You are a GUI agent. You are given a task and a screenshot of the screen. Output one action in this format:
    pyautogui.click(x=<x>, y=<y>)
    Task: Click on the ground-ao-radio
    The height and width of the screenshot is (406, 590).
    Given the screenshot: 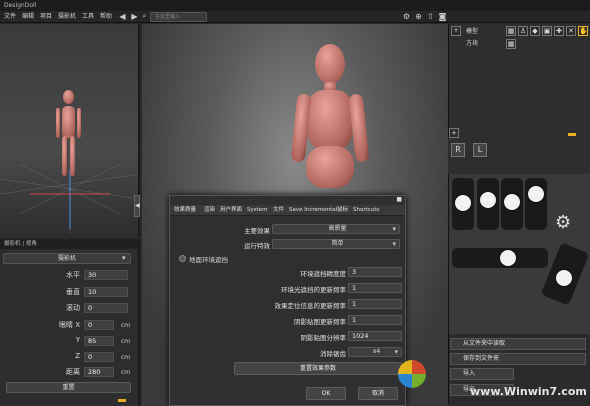 What is the action you would take?
    pyautogui.click(x=182, y=258)
    